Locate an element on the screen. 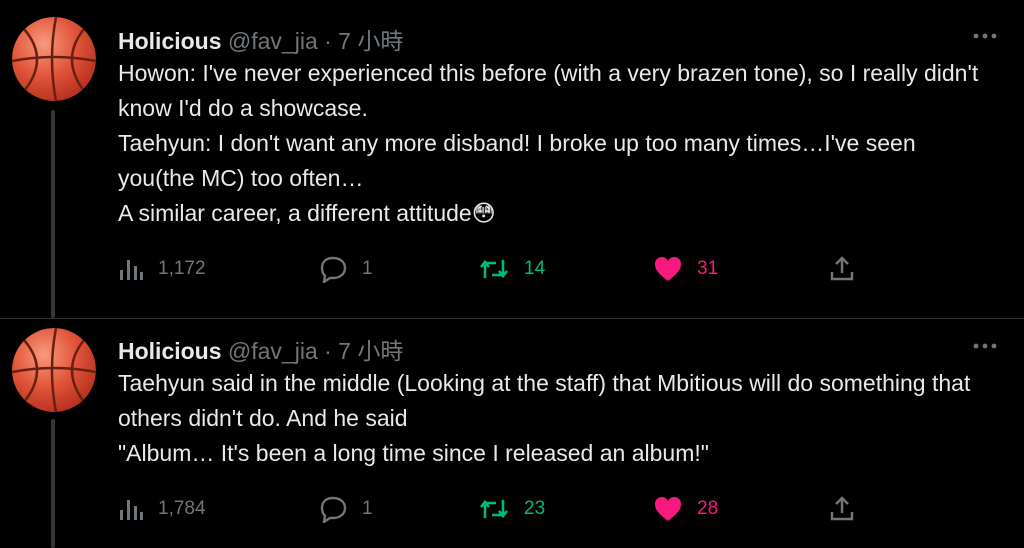 This screenshot has width=1024, height=548. retweet-button: 14 is located at coordinates (511, 269).